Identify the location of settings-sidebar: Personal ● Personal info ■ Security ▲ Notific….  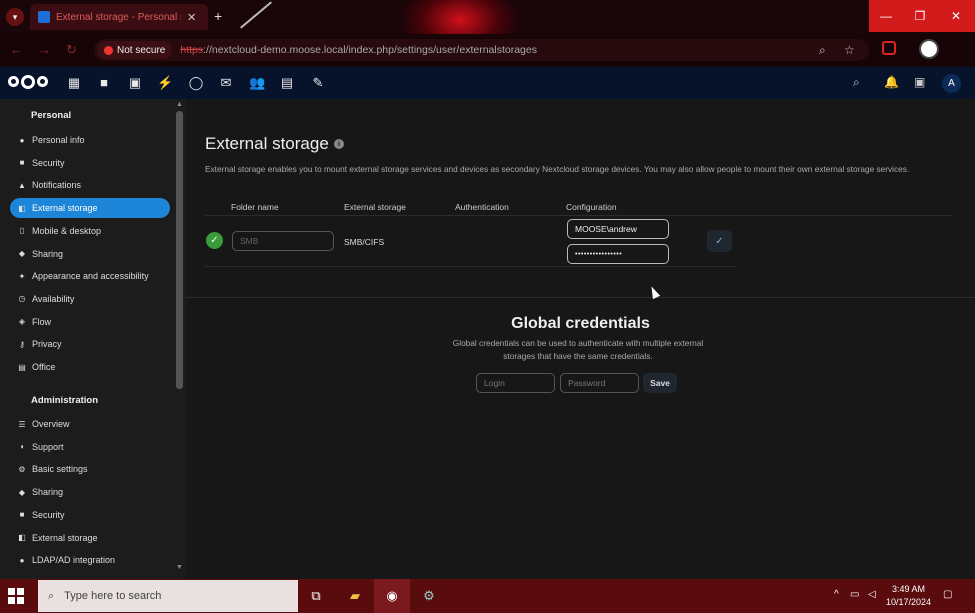
(93, 339).